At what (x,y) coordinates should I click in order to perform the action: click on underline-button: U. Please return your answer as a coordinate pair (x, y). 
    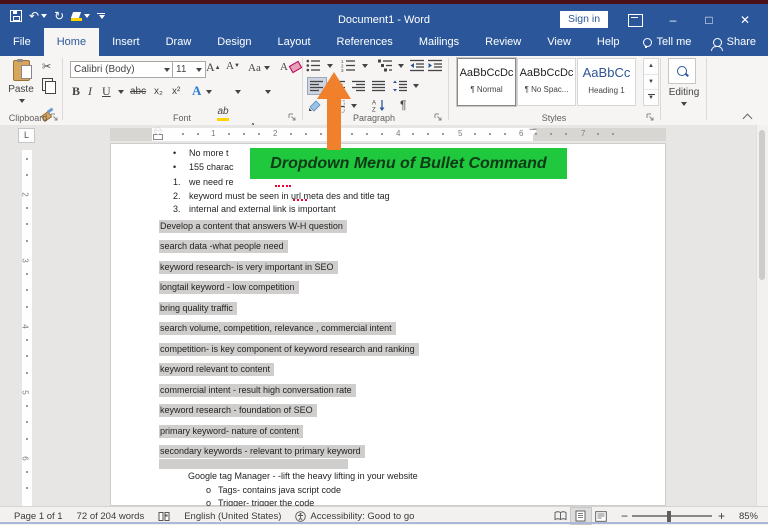
    Looking at the image, I should click on (106, 91).